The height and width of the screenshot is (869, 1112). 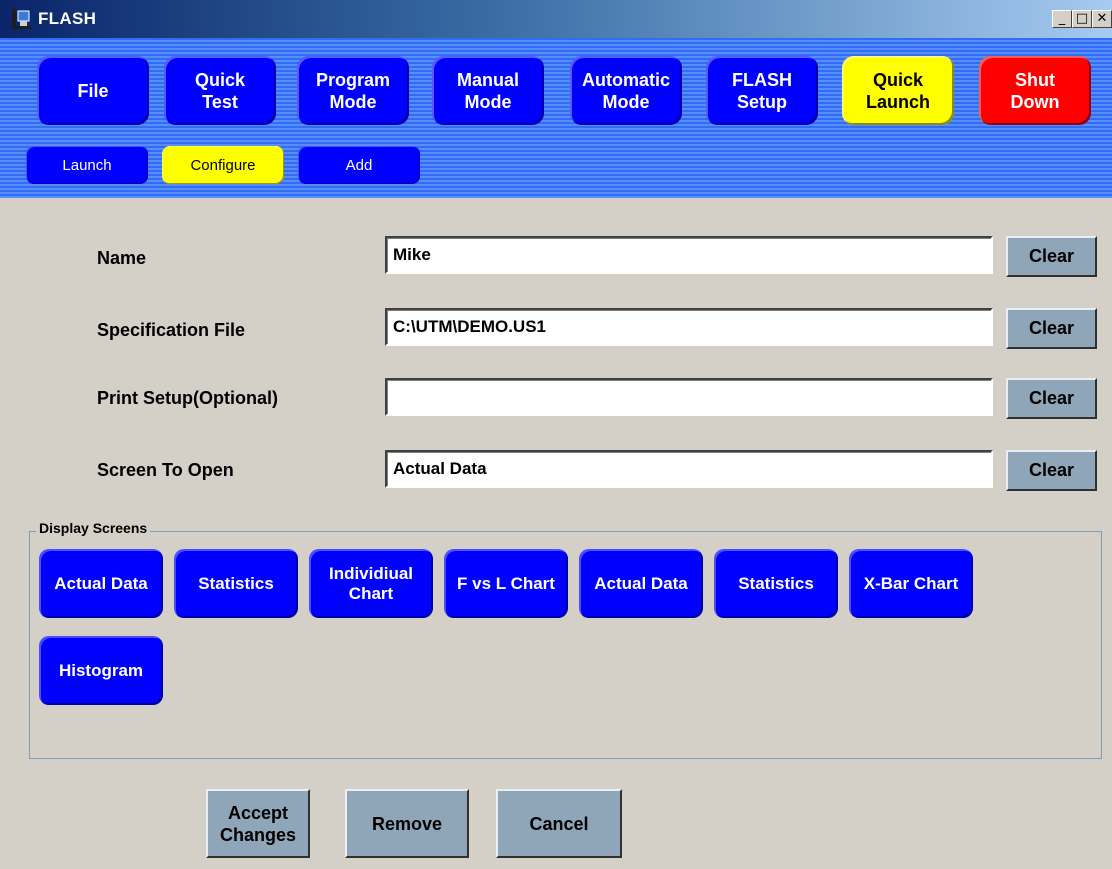 I want to click on screen-to-open-label: Screen To Open, so click(x=165, y=470).